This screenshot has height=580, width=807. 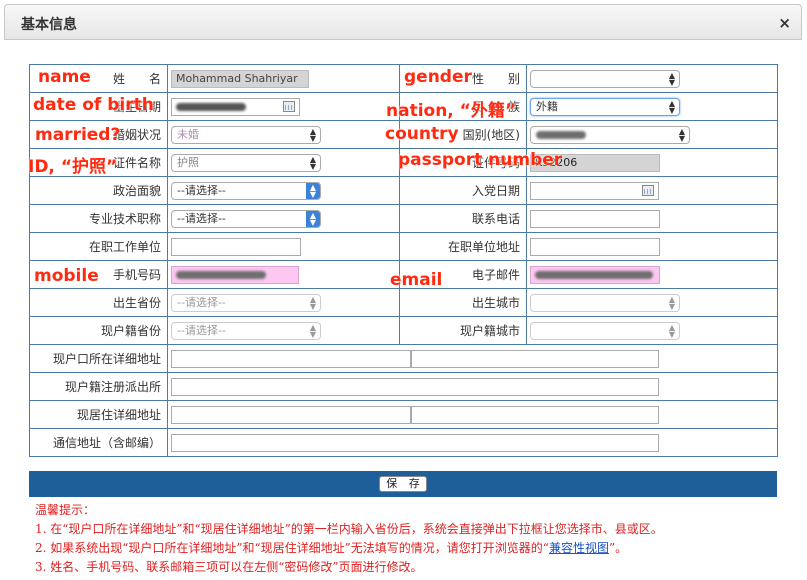 I want to click on registered-province-label: 现户籍省份, so click(x=98, y=330).